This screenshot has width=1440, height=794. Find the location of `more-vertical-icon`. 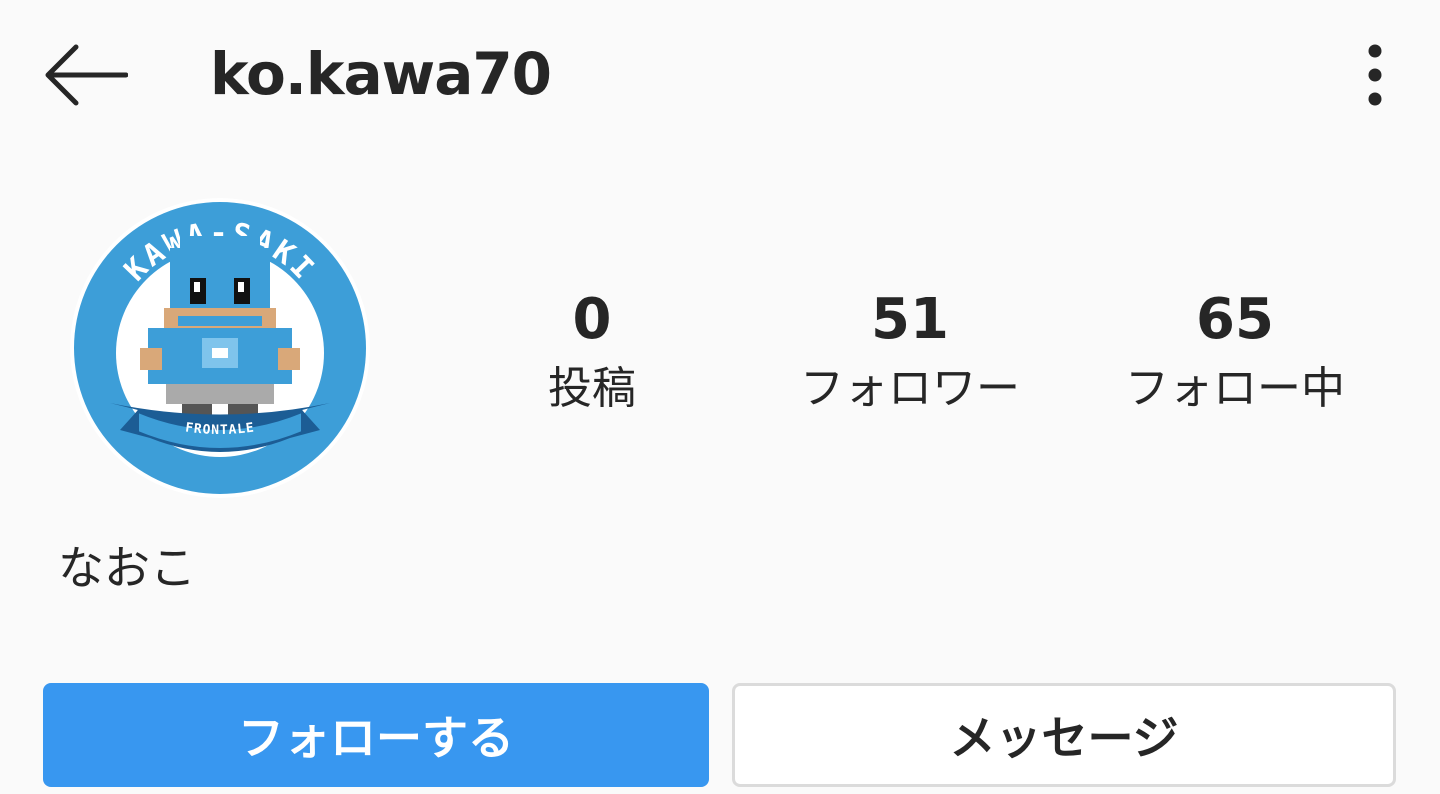

more-vertical-icon is located at coordinates (1375, 75).